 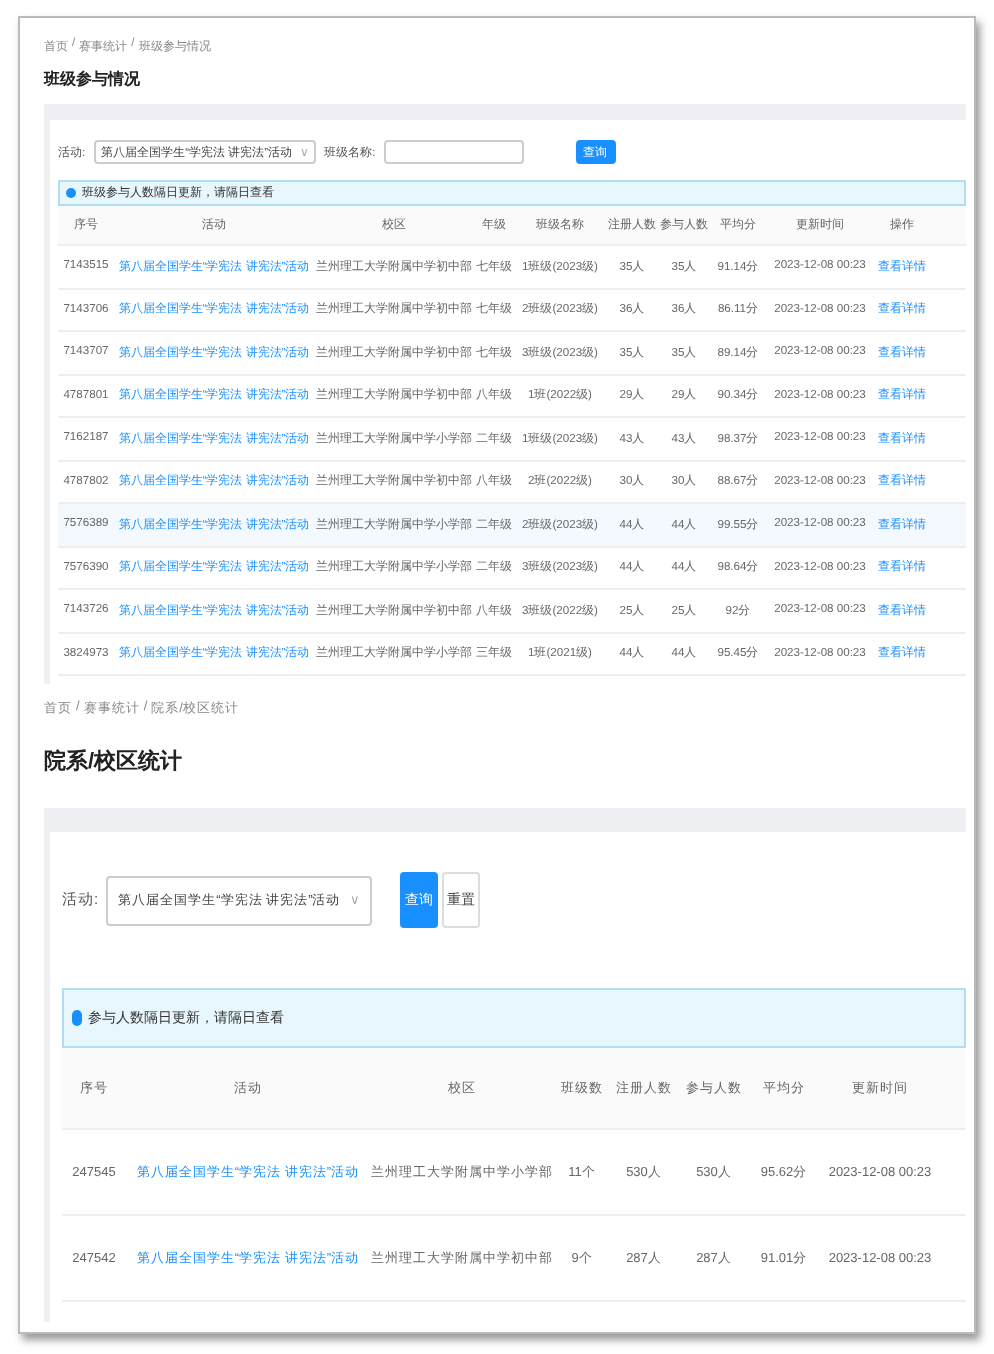 I want to click on class-name-input, so click(x=453, y=152).